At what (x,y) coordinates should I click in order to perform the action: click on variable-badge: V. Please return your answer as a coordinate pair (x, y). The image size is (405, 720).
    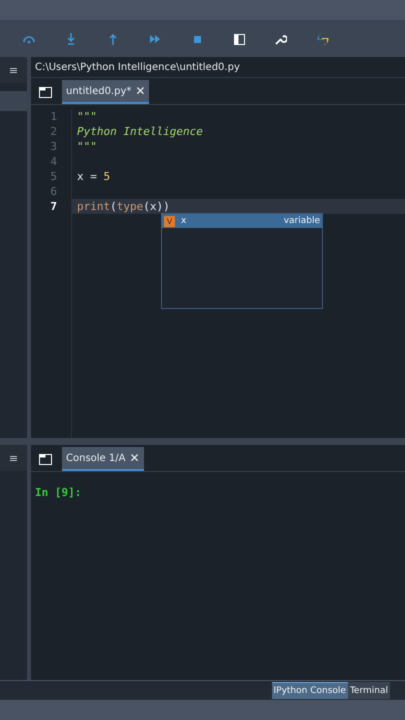
    Looking at the image, I should click on (169, 221).